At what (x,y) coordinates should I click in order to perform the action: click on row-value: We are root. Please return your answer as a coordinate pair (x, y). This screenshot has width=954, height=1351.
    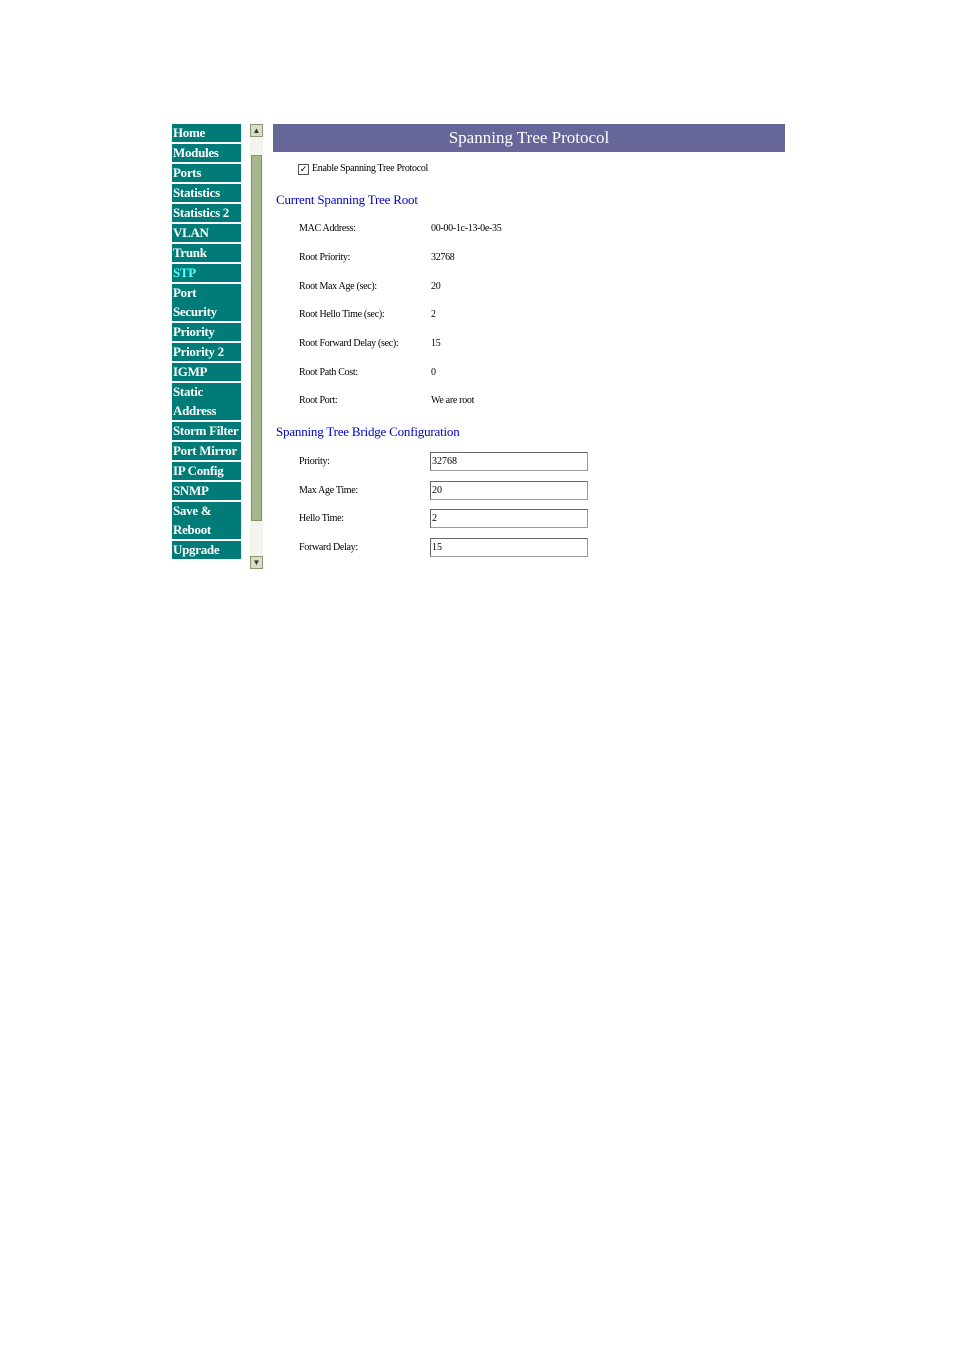
    Looking at the image, I should click on (453, 400).